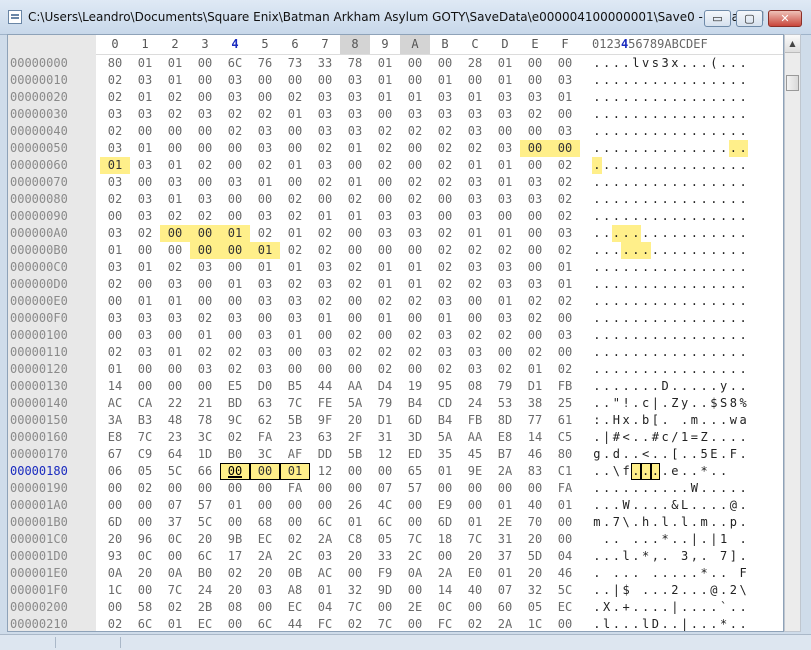 This screenshot has height=650, width=811. I want to click on hex-byte-cell: 07, so click(385, 488).